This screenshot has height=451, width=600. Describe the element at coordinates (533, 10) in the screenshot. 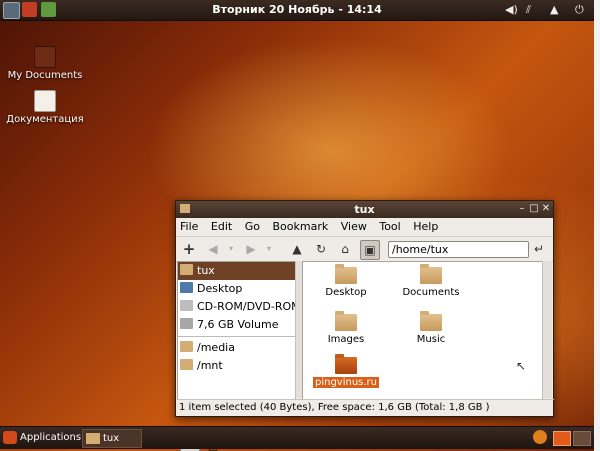

I see `network-status-icon: ⫽` at that location.